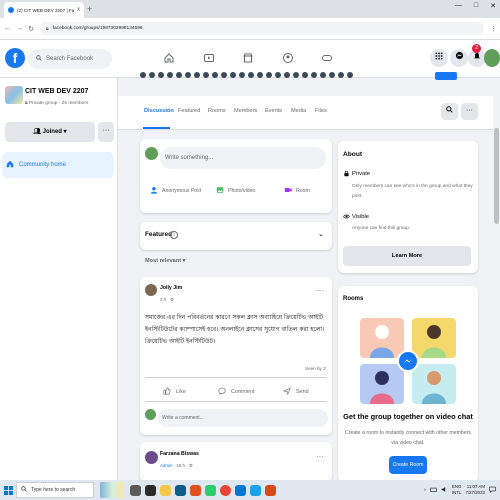  What do you see at coordinates (47, 28) in the screenshot?
I see `lock-icon: 🔒︎` at bounding box center [47, 28].